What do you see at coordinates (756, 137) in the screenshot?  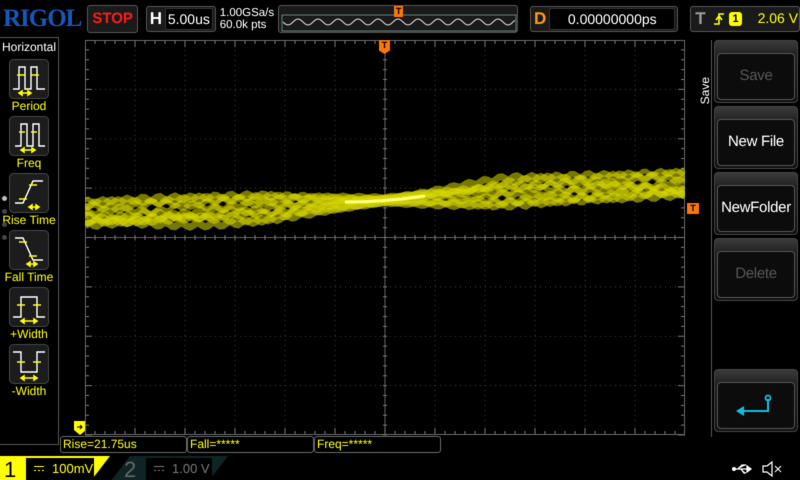 I see `menu-button: New File` at bounding box center [756, 137].